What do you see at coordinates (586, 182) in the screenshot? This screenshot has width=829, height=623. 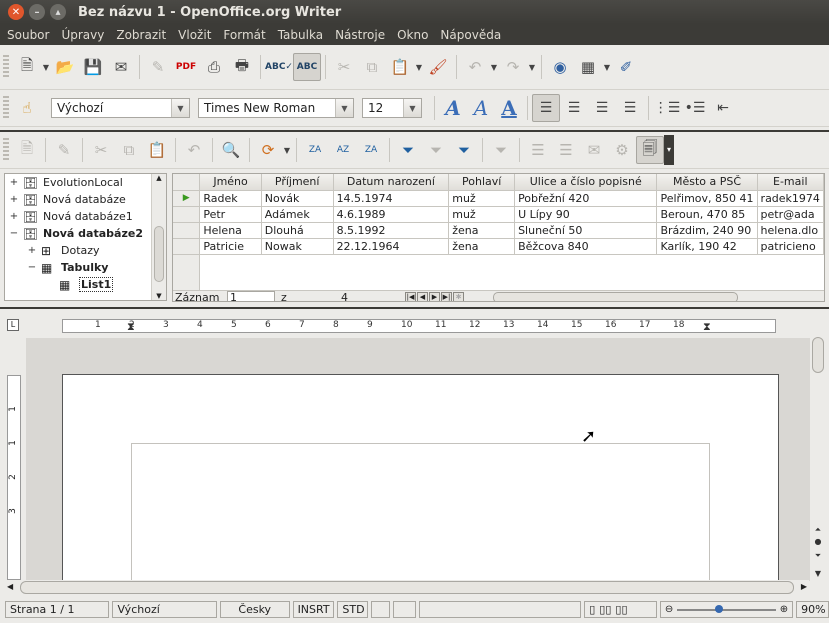 I see `column-header: Ulice a číslo popisné` at bounding box center [586, 182].